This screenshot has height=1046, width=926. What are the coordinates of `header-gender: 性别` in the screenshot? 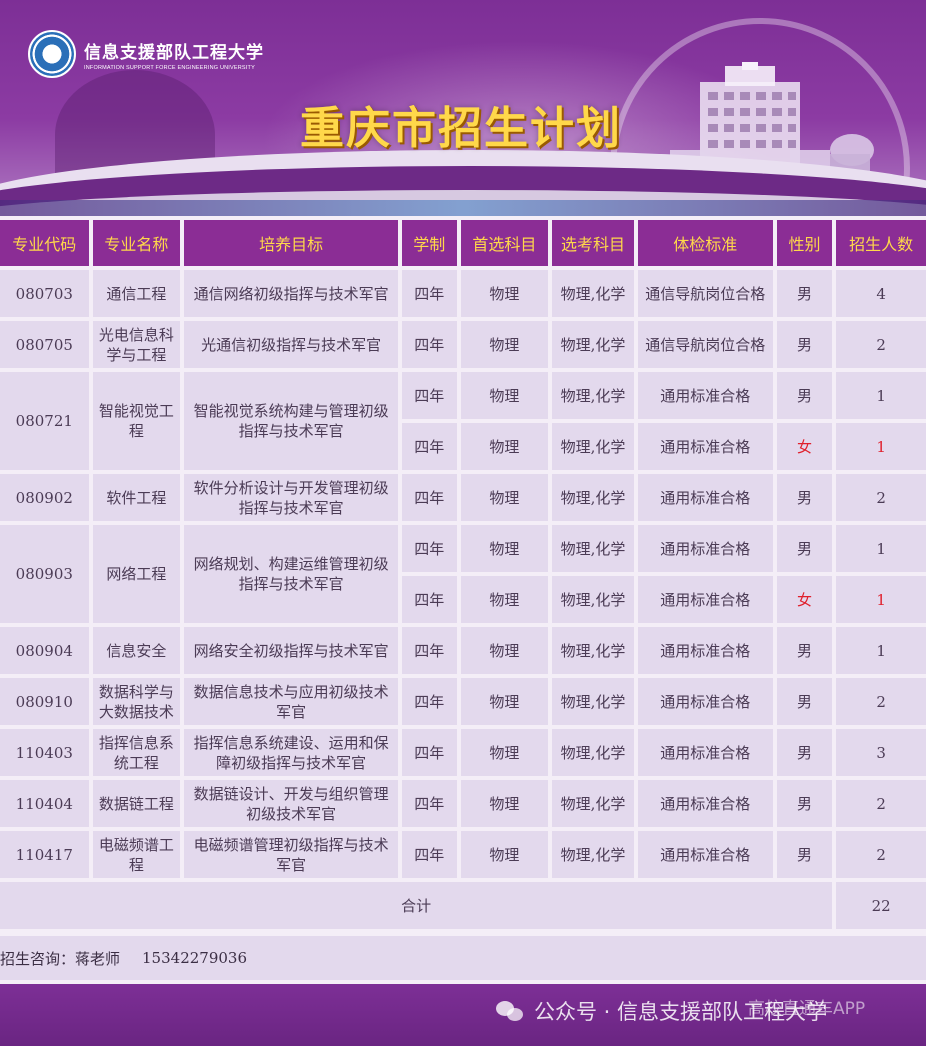 It's located at (804, 243).